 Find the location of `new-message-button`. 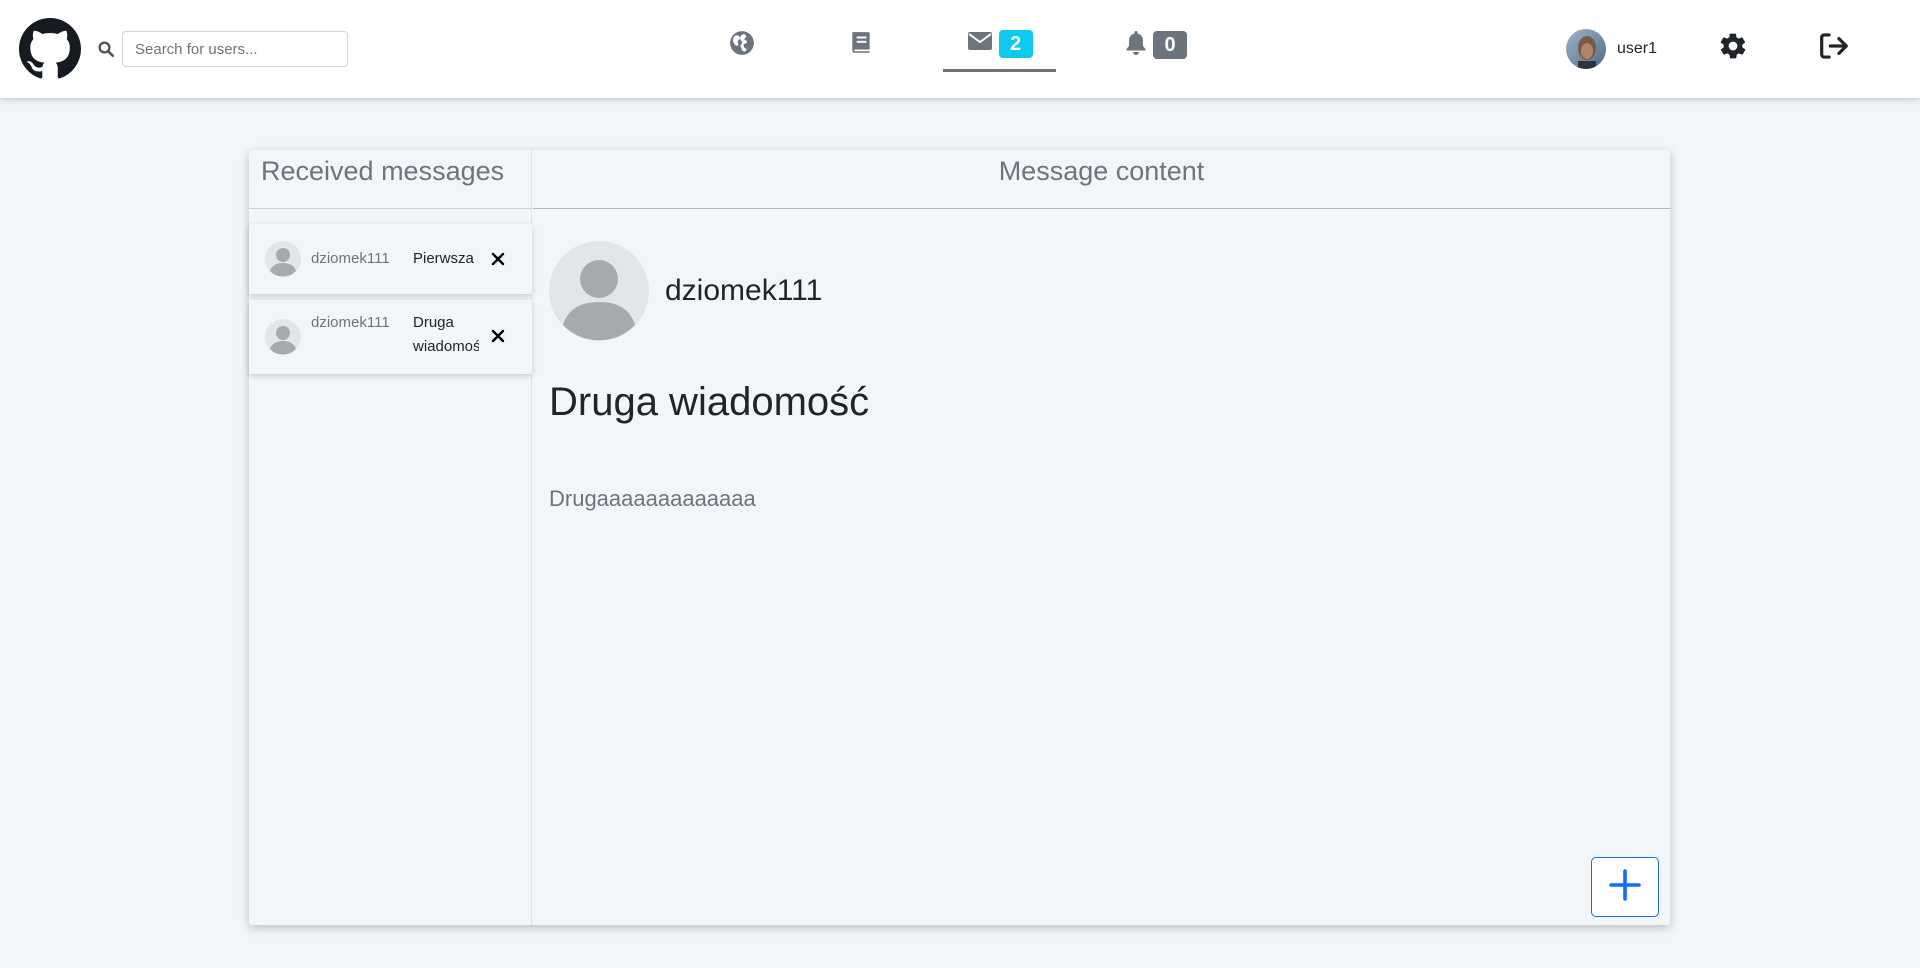

new-message-button is located at coordinates (1625, 887).